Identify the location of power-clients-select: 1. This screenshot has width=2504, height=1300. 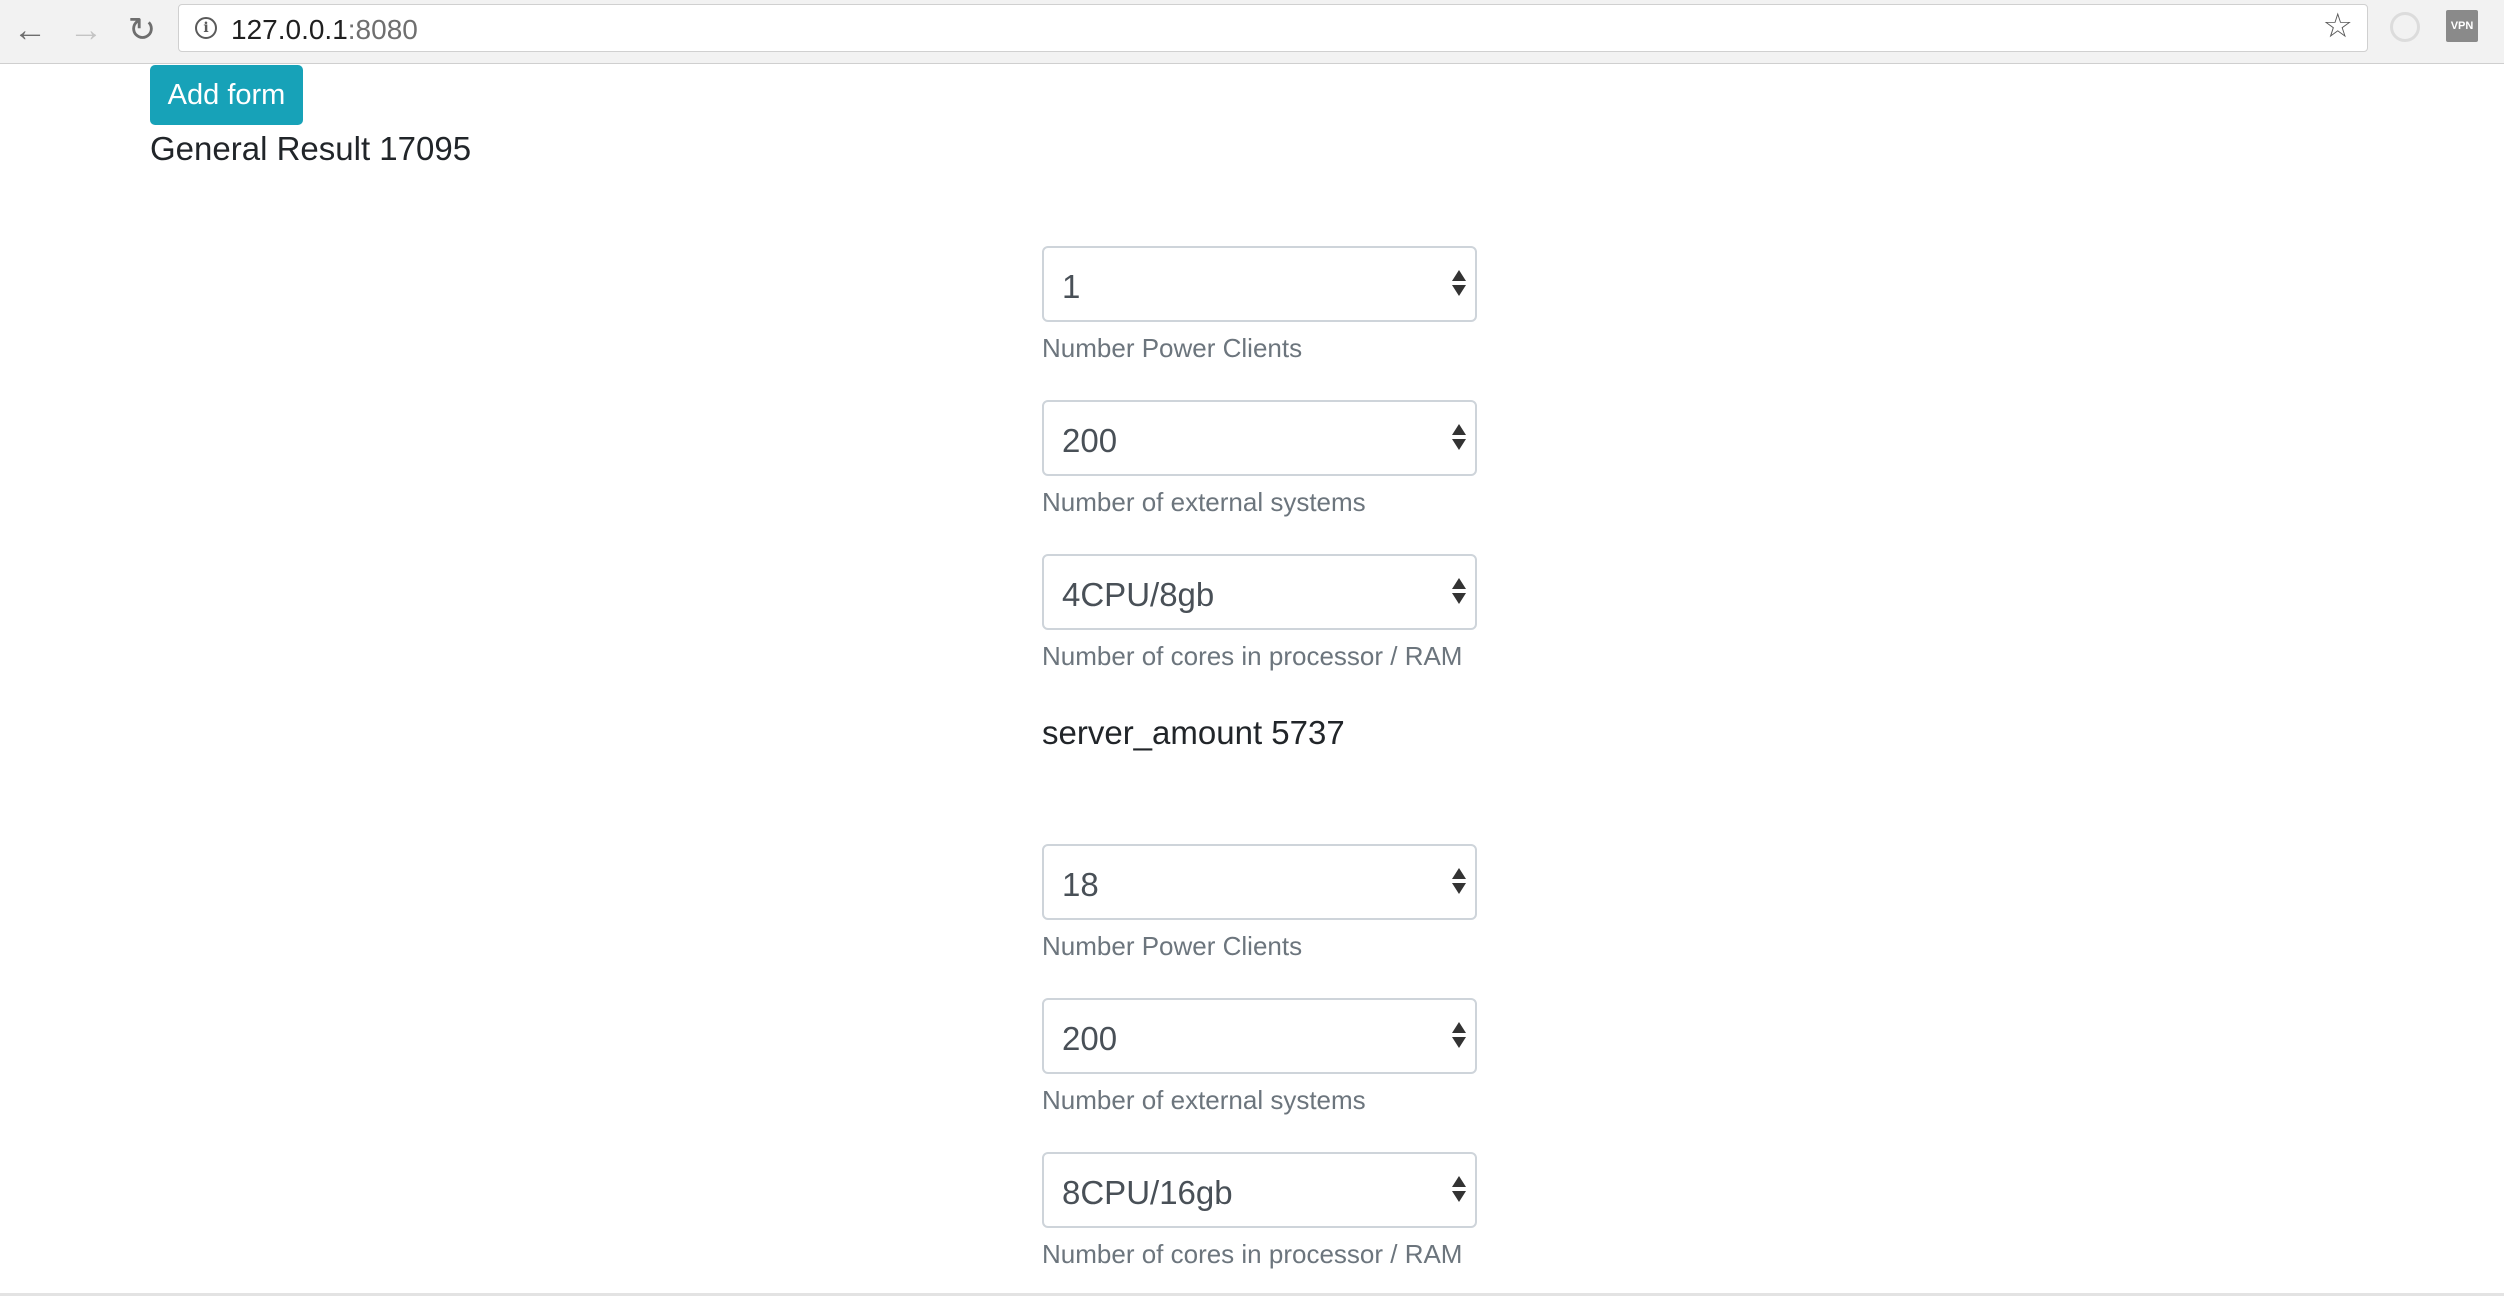
(1259, 284).